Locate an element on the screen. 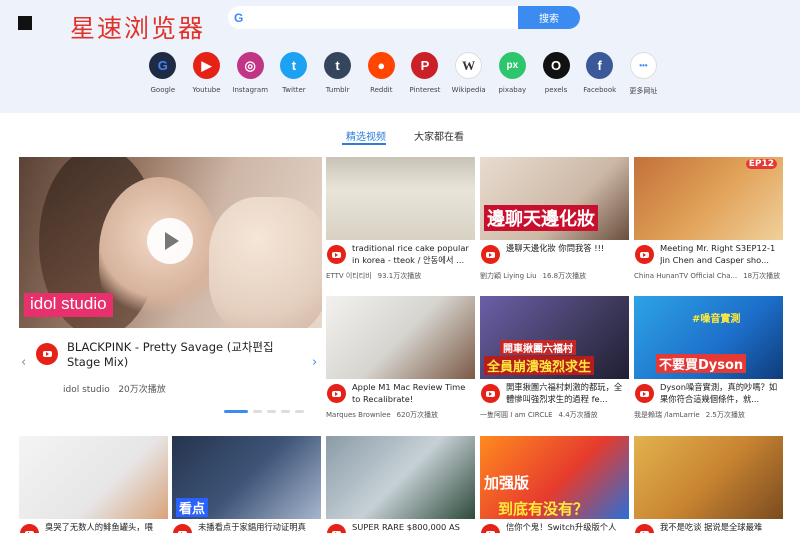 The height and width of the screenshot is (533, 800). quick-site-instagram: ◎ Instagram is located at coordinates (250, 74).